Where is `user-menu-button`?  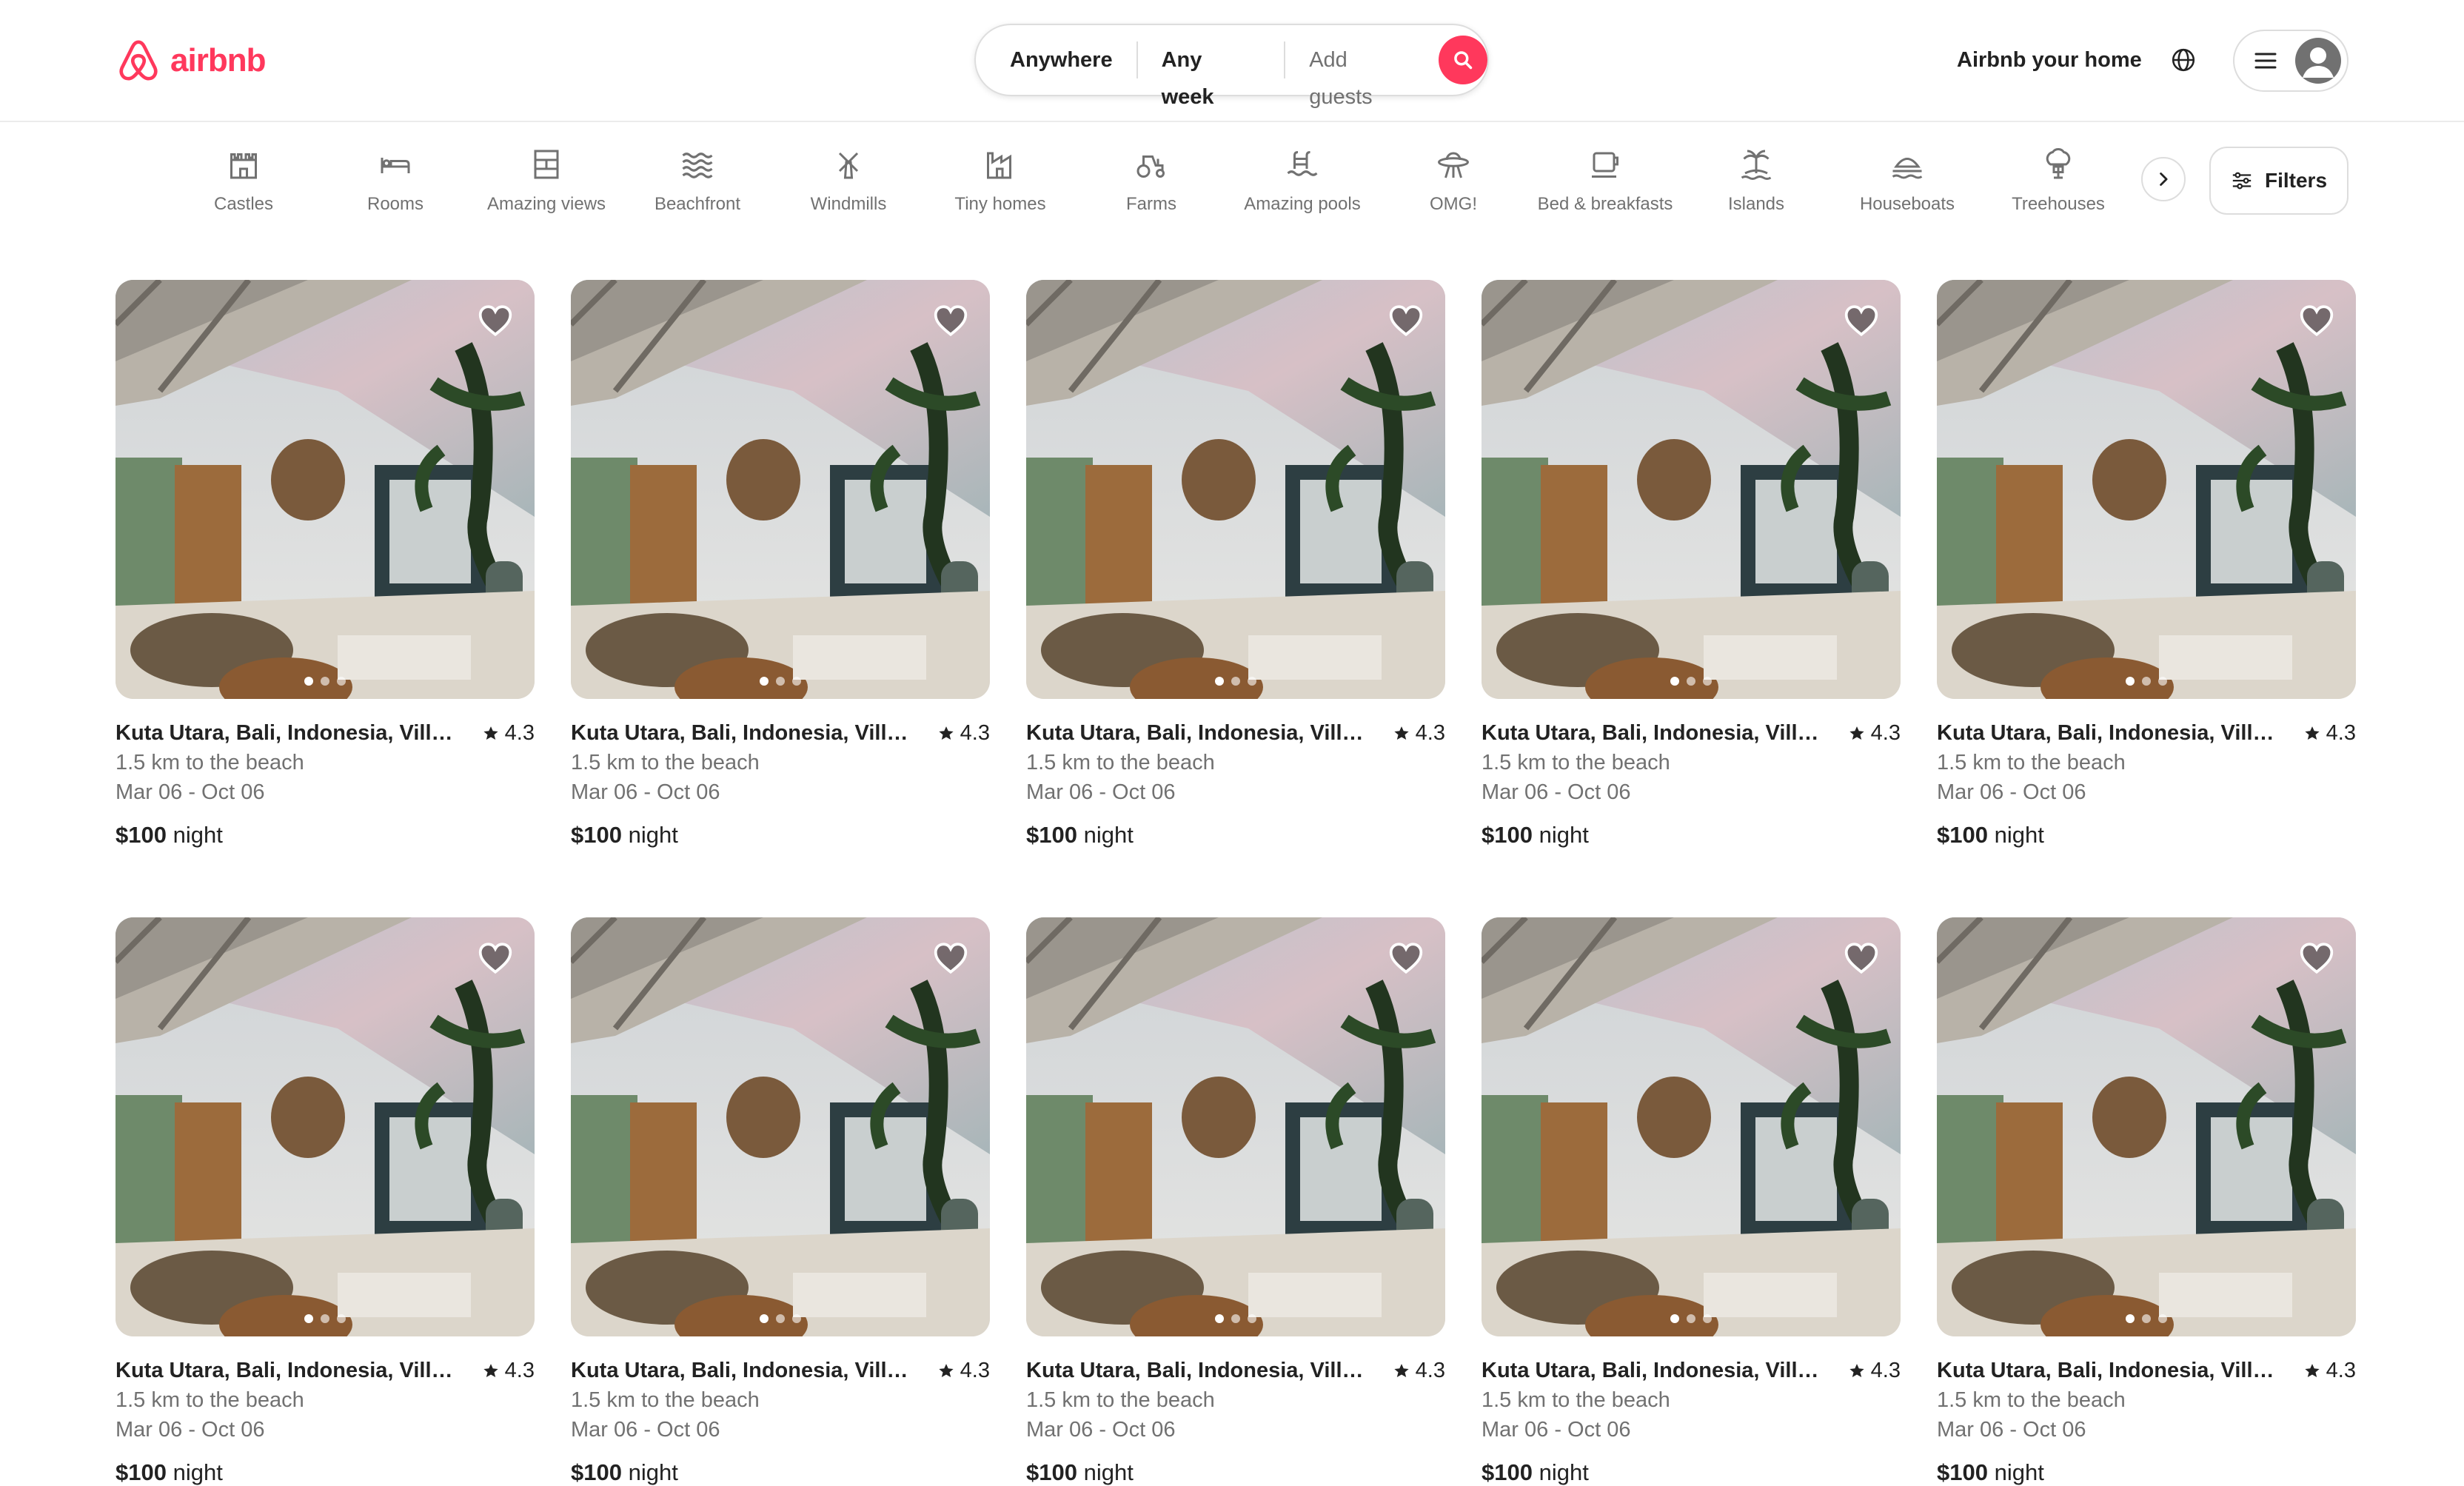
user-menu-button is located at coordinates (2290, 61).